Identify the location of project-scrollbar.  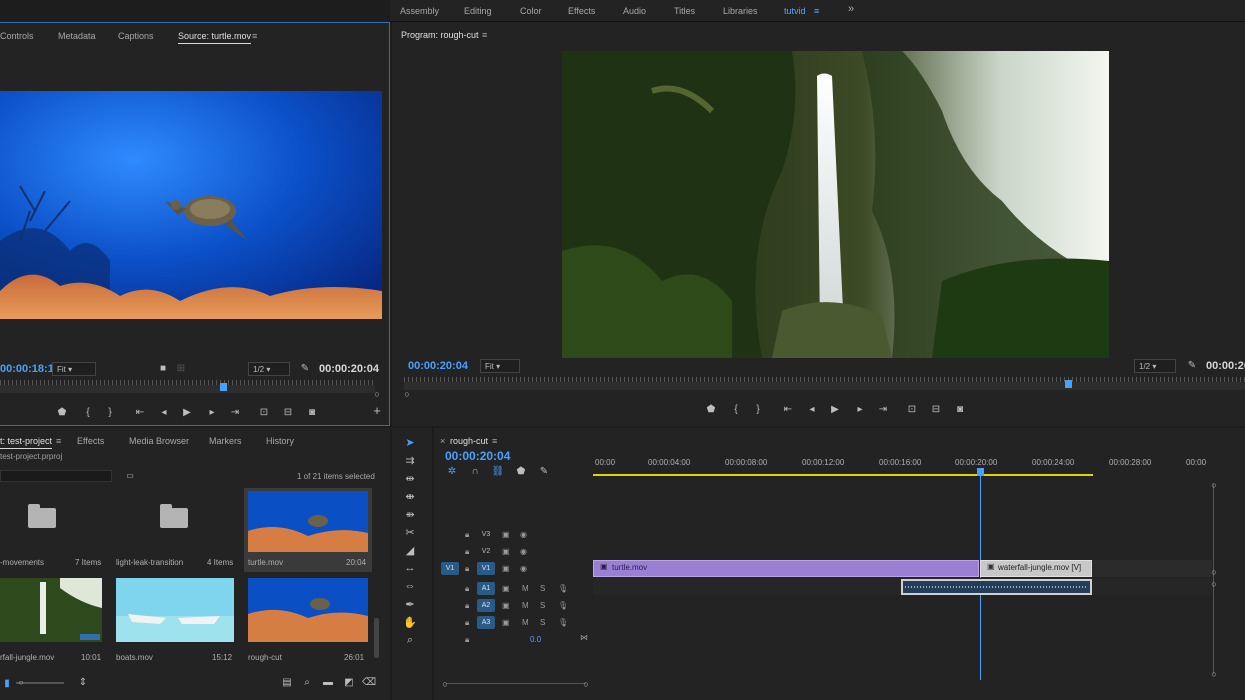
(376, 638).